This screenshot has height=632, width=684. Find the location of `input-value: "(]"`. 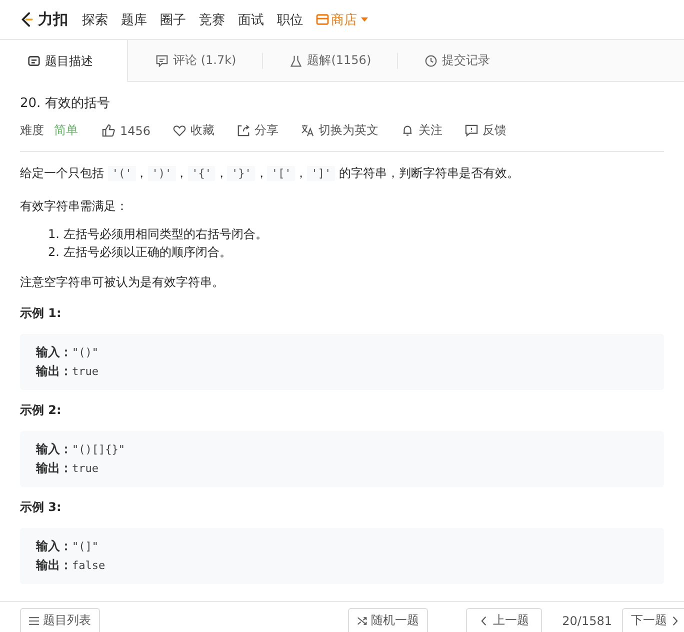

input-value: "(]" is located at coordinates (85, 546).